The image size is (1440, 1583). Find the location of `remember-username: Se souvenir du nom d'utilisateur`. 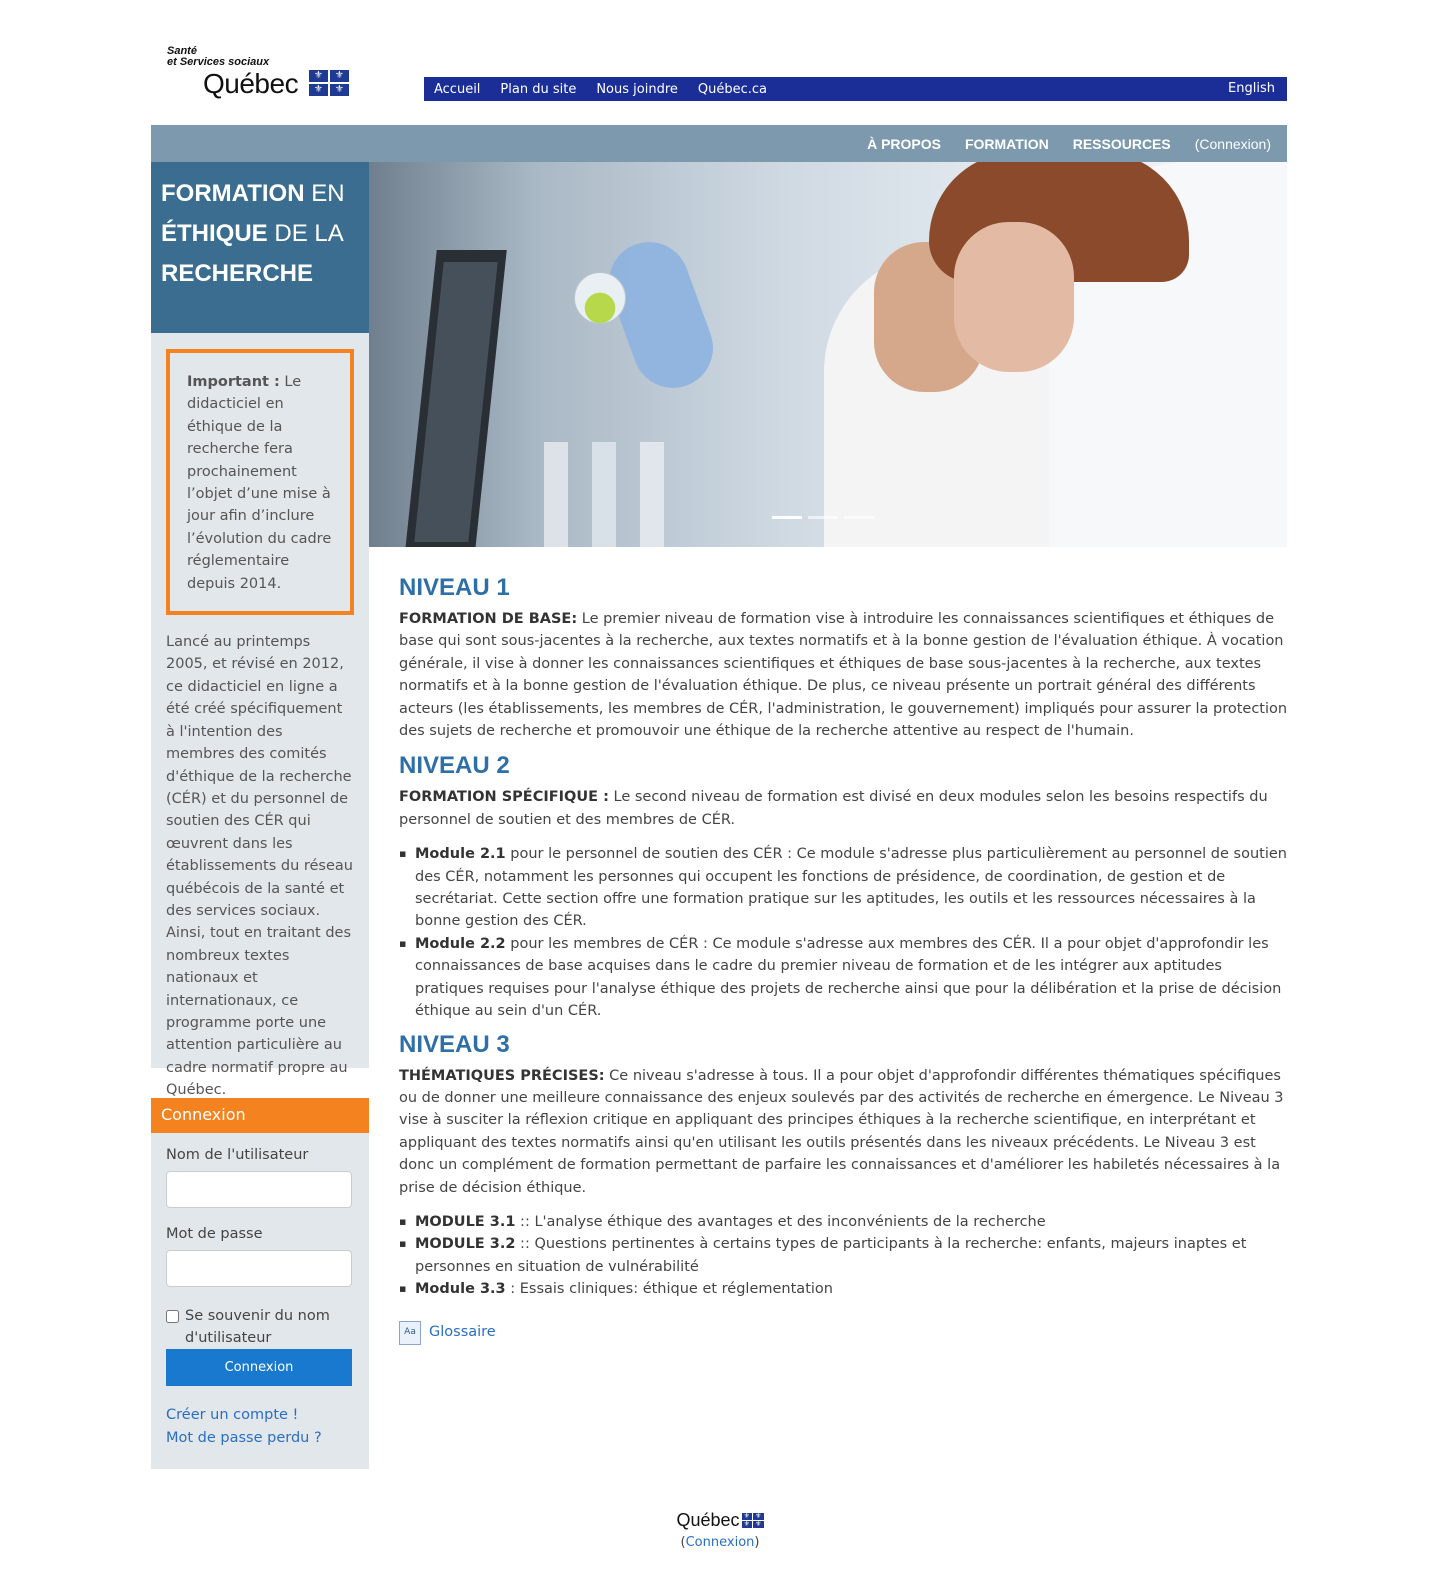

remember-username: Se souvenir du nom d'utilisateur is located at coordinates (260, 1327).